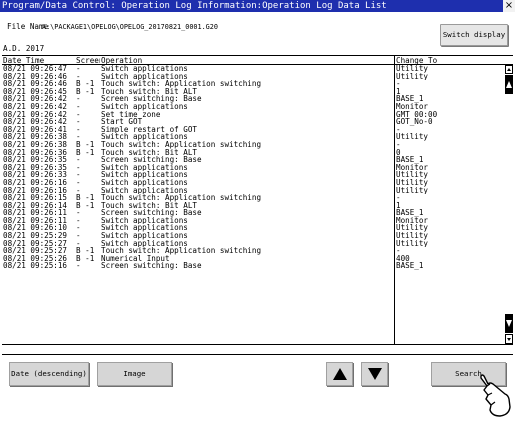 The width and height of the screenshot is (515, 432). What do you see at coordinates (149, 129) in the screenshot?
I see `cell-operation: Simple restart of GOT` at bounding box center [149, 129].